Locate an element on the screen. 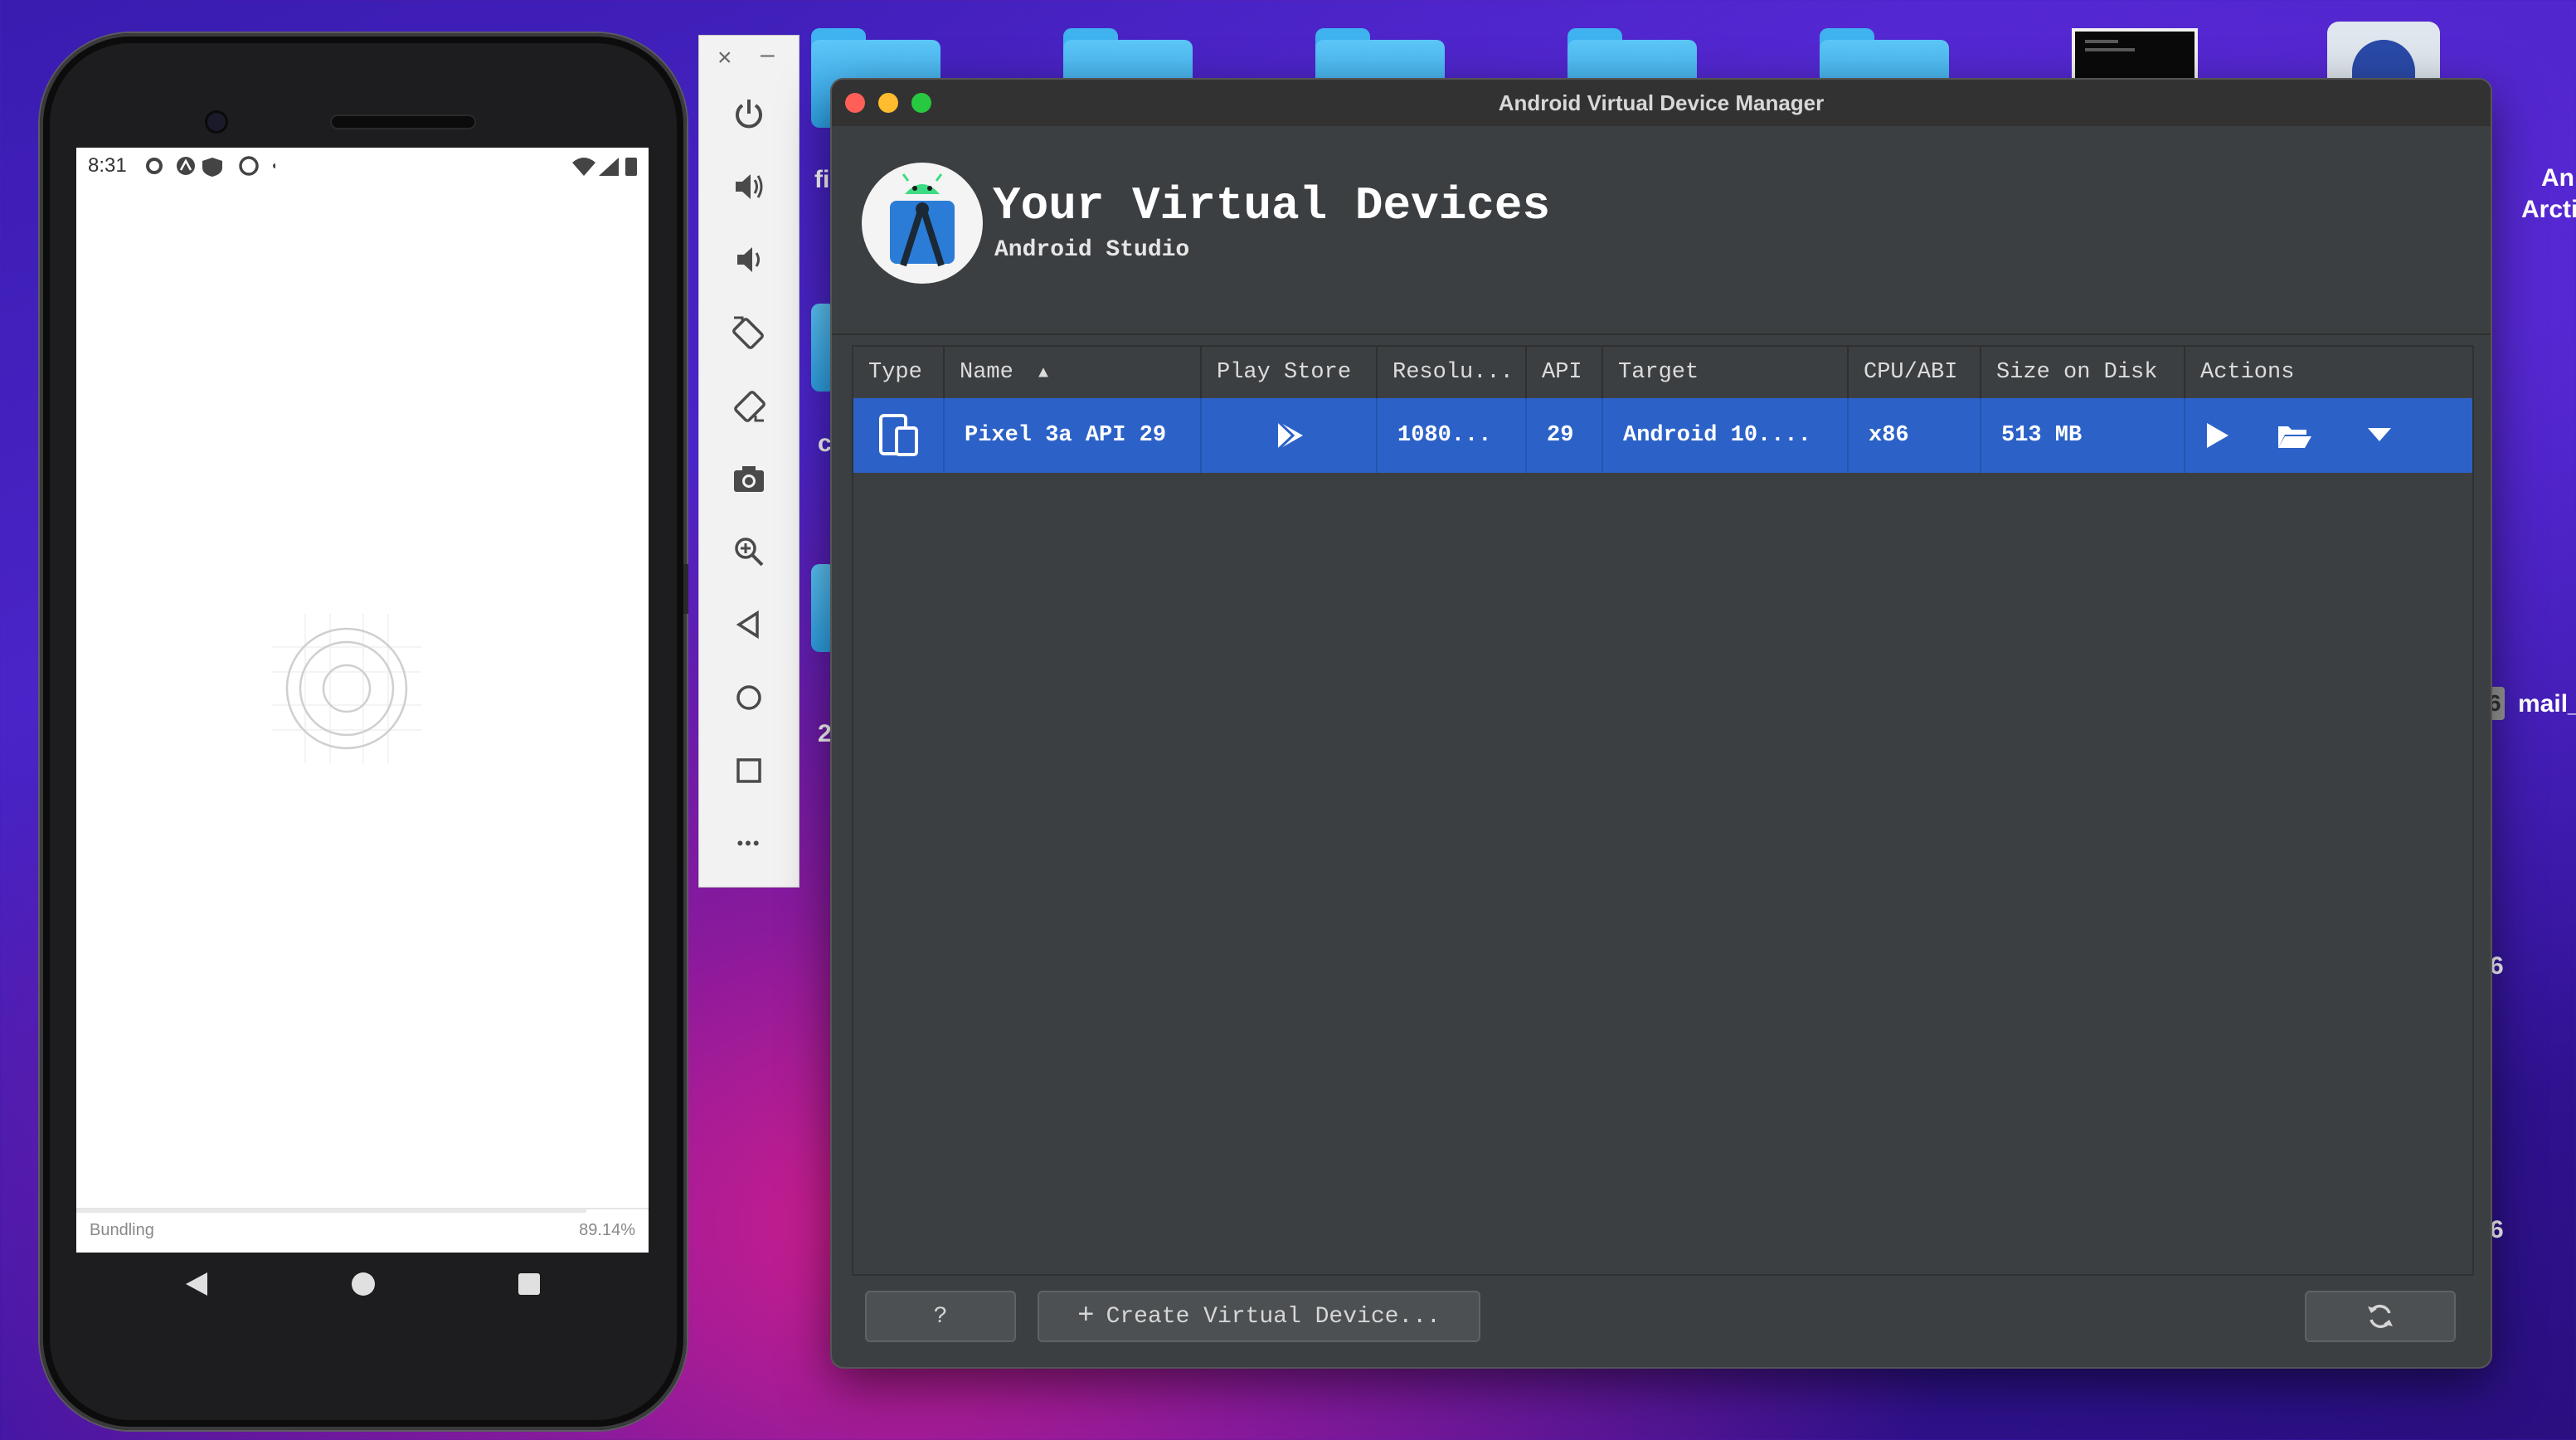 Image resolution: width=2576 pixels, height=1440 pixels. open-folder-icon is located at coordinates (2295, 435).